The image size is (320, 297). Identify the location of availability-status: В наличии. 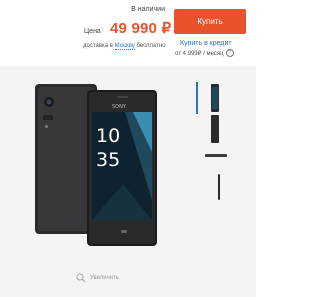
(148, 9).